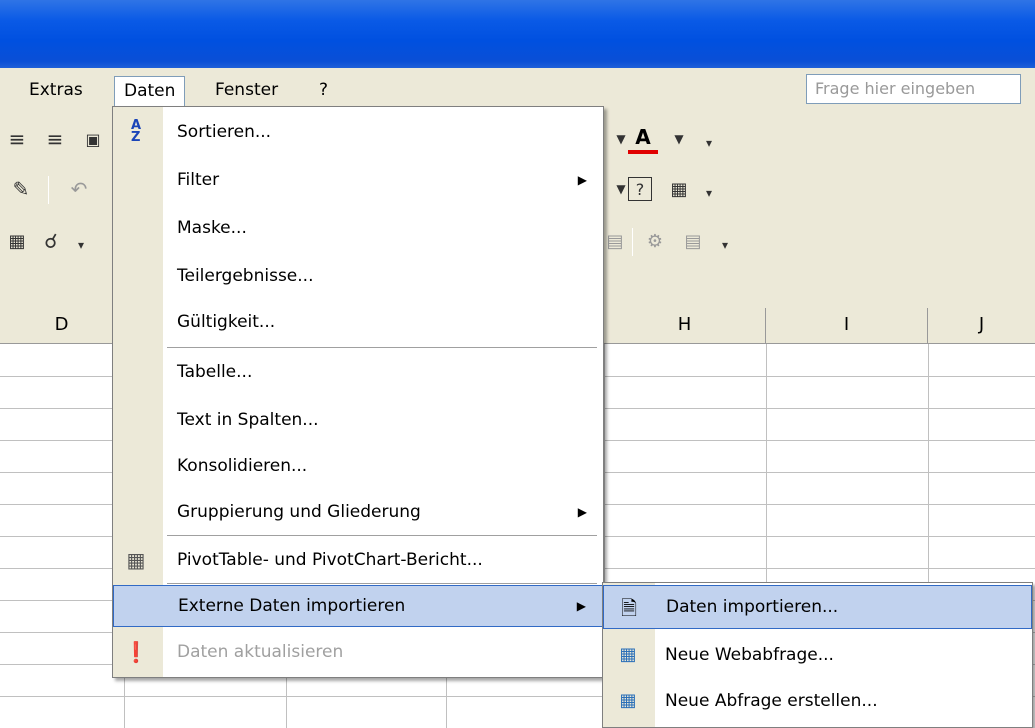 Image resolution: width=1035 pixels, height=728 pixels. I want to click on merge-center-icon: ▣, so click(93, 139).